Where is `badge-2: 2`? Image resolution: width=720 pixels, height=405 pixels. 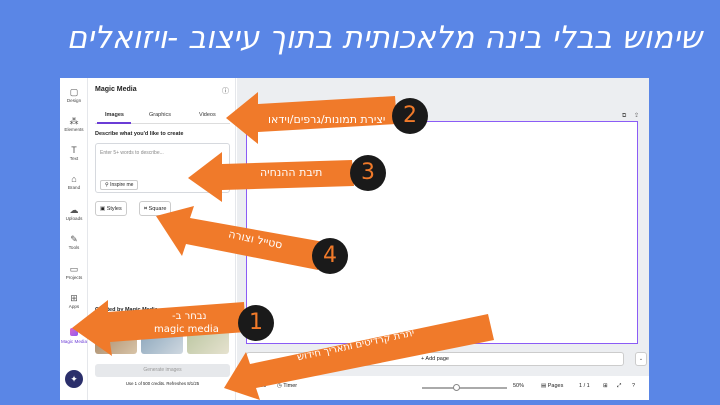
badge-2: 2 is located at coordinates (410, 116).